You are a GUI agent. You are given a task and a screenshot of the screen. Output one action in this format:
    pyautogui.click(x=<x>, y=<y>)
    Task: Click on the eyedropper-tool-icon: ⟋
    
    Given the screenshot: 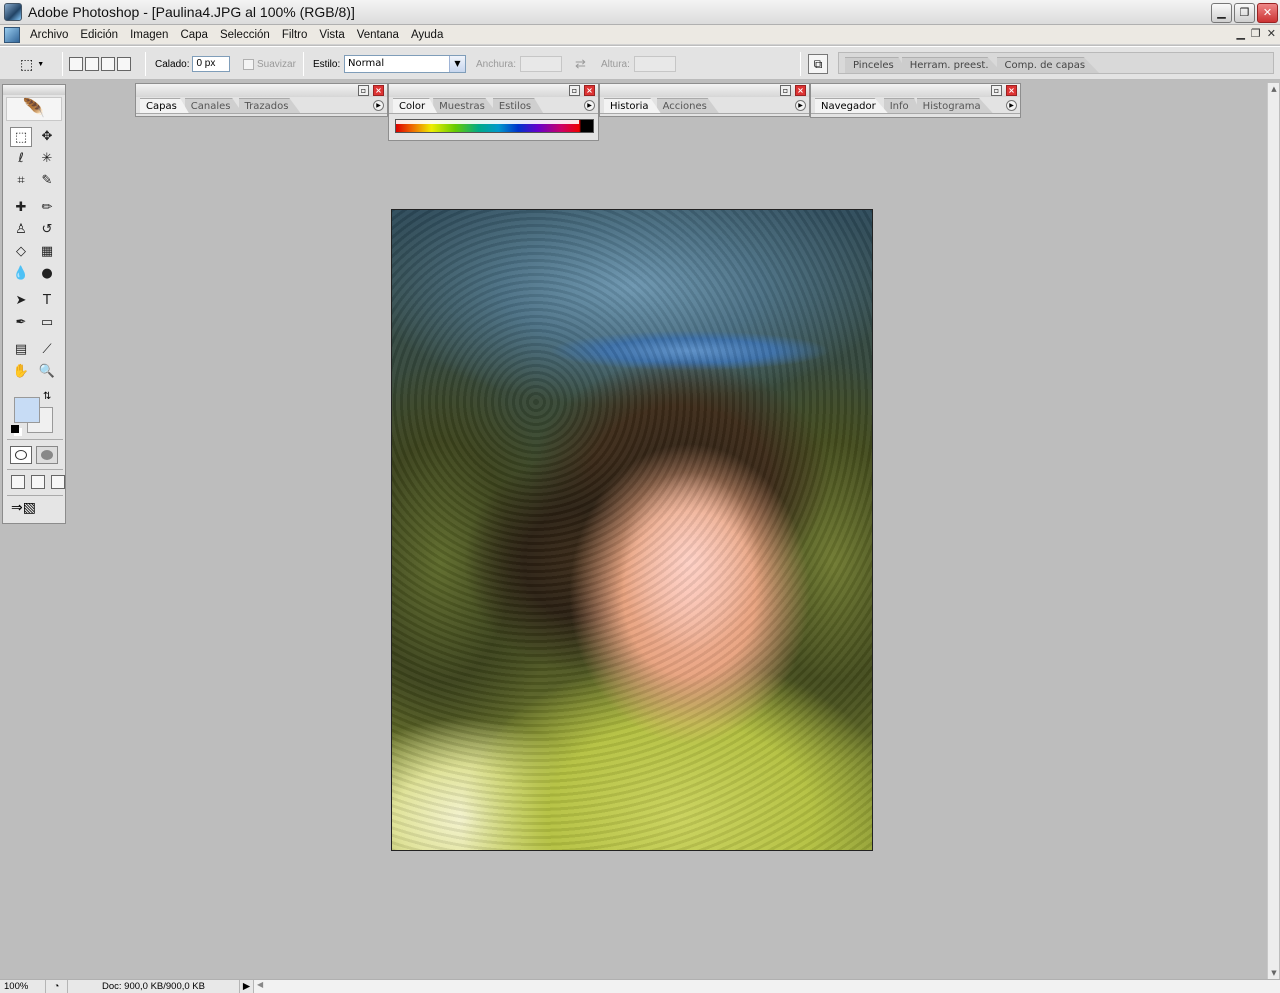 What is the action you would take?
    pyautogui.click(x=47, y=350)
    